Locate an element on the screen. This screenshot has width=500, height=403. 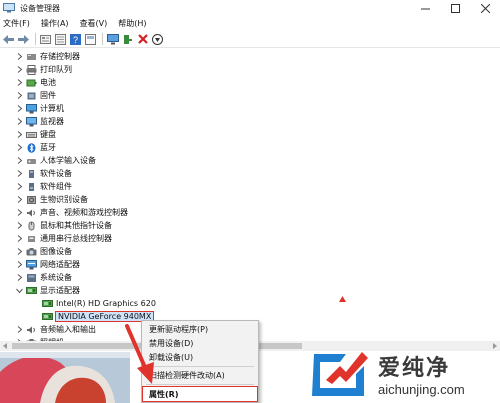
tree-category-item: 人体学输入设备 is located at coordinates (48, 160).